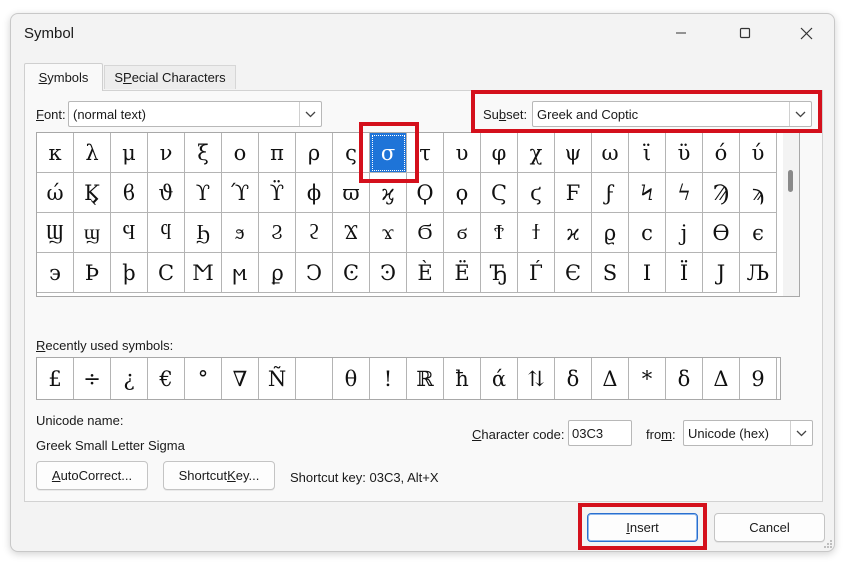 This screenshot has width=849, height=565. Describe the element at coordinates (351, 153) in the screenshot. I see `symbol-cell: ς` at that location.